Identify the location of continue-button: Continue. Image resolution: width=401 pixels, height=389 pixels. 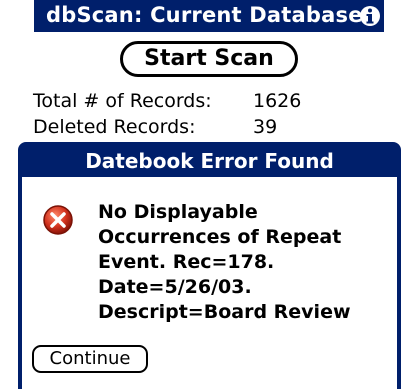
(90, 359).